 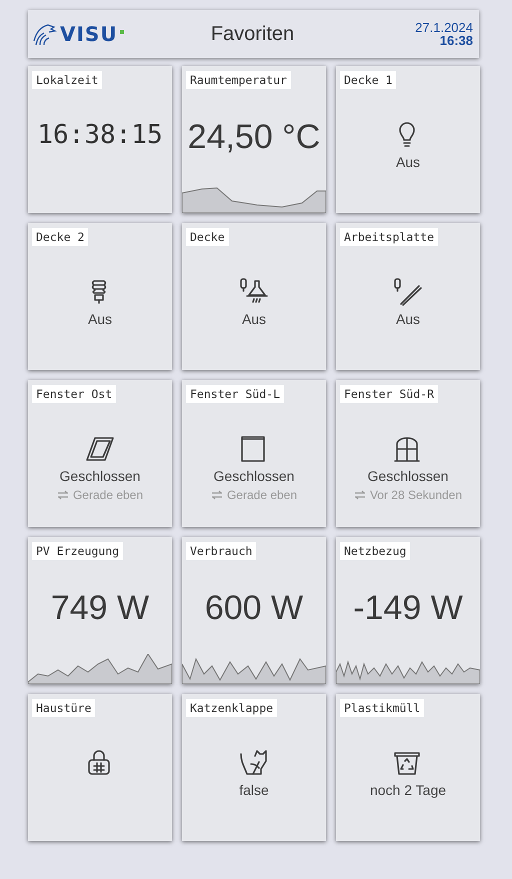 I want to click on logo: VISU, so click(x=89, y=34).